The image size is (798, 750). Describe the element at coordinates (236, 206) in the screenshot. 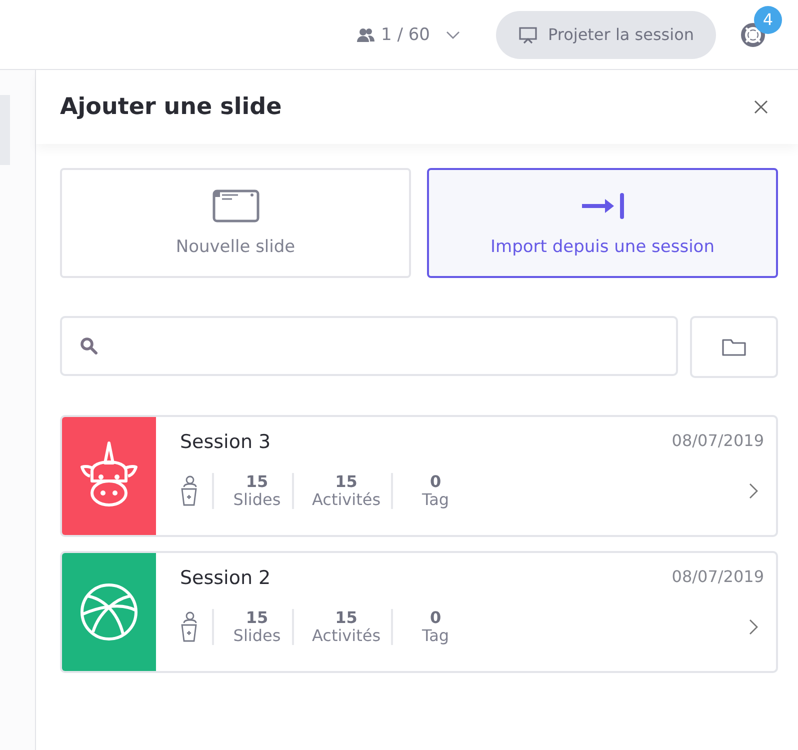

I see `window-icon` at that location.